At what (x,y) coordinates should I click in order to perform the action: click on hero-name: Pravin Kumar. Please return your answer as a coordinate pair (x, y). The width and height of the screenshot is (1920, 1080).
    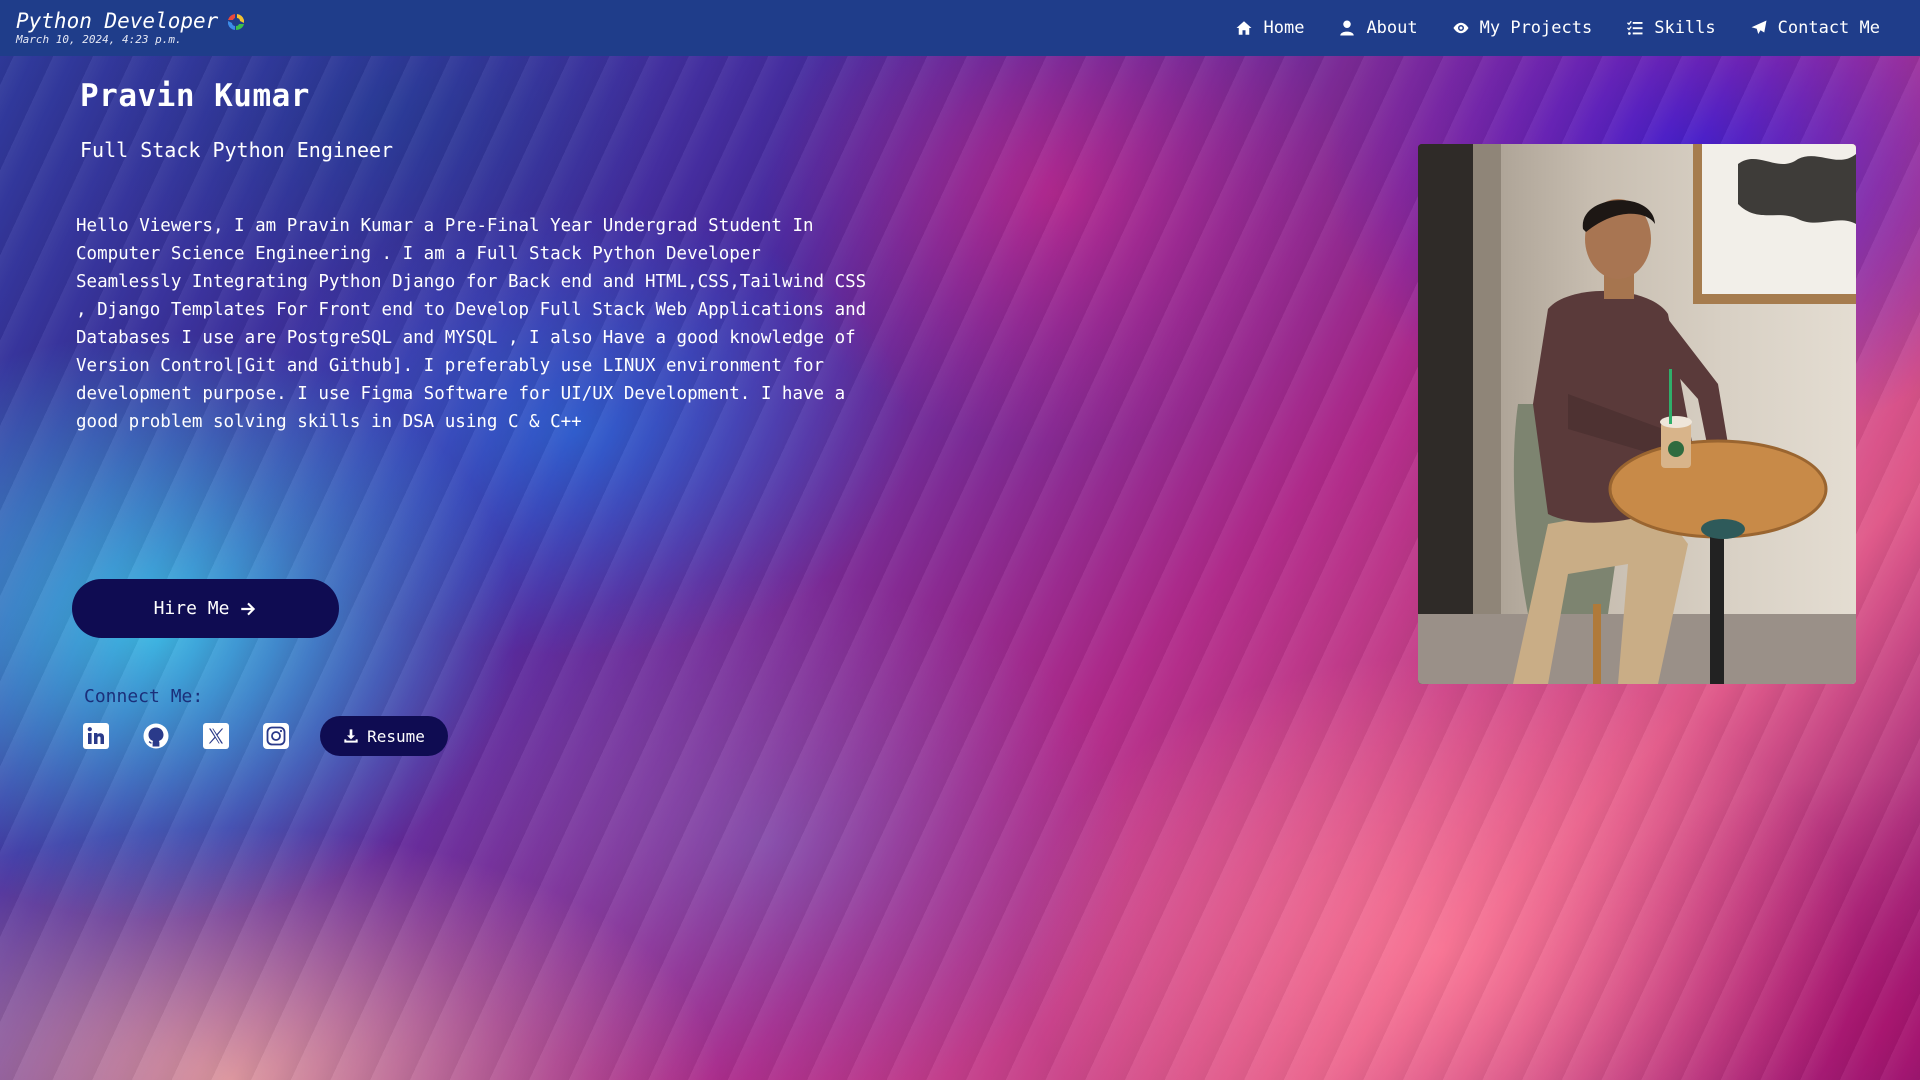
    Looking at the image, I should click on (195, 96).